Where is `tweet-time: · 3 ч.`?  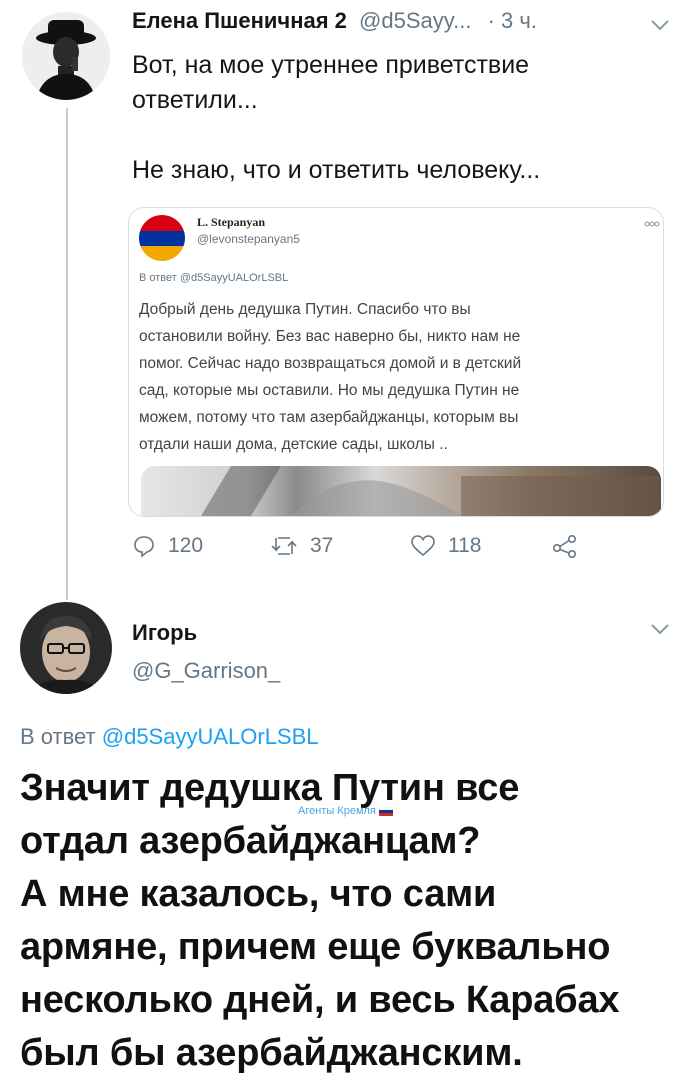 tweet-time: · 3 ч. is located at coordinates (512, 20).